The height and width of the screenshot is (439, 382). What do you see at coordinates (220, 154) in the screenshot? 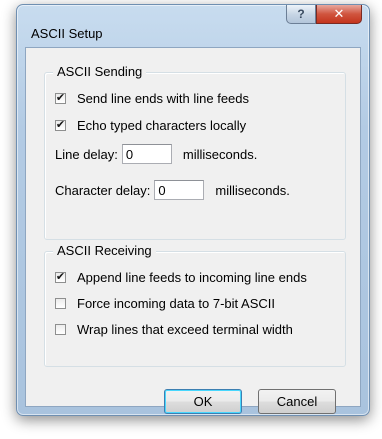
I see `line-delay-unit: milliseconds.` at bounding box center [220, 154].